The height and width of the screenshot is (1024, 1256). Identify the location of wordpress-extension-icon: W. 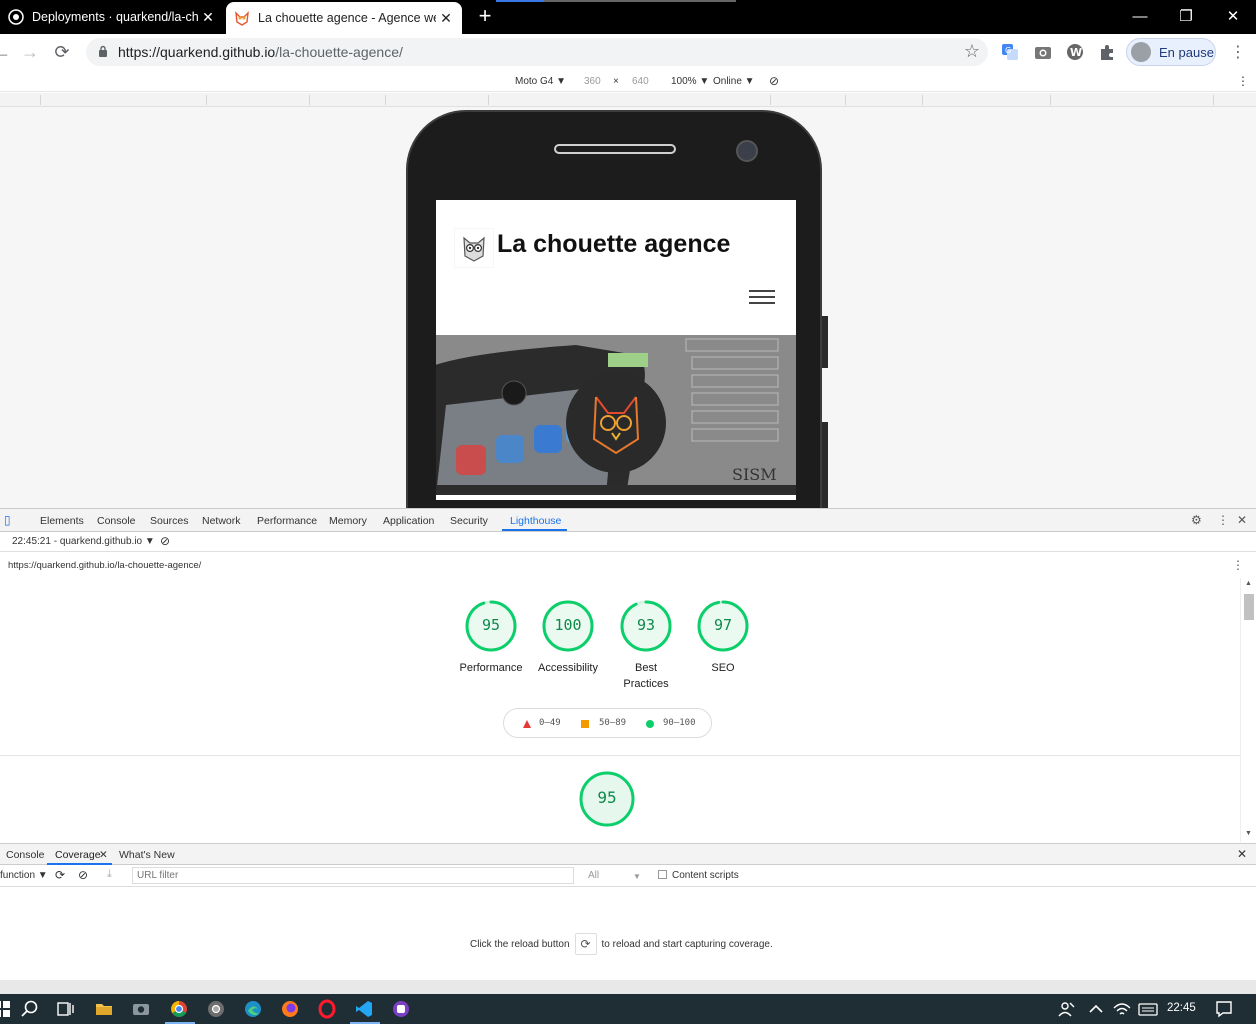
(1075, 52).